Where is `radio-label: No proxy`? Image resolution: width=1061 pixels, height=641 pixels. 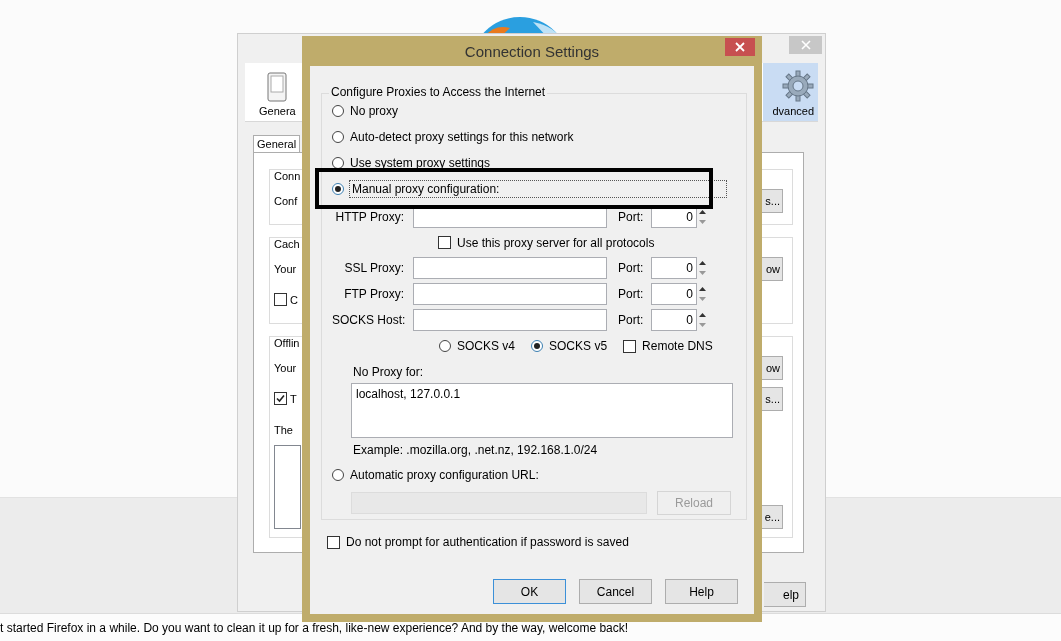
radio-label: No proxy is located at coordinates (374, 111).